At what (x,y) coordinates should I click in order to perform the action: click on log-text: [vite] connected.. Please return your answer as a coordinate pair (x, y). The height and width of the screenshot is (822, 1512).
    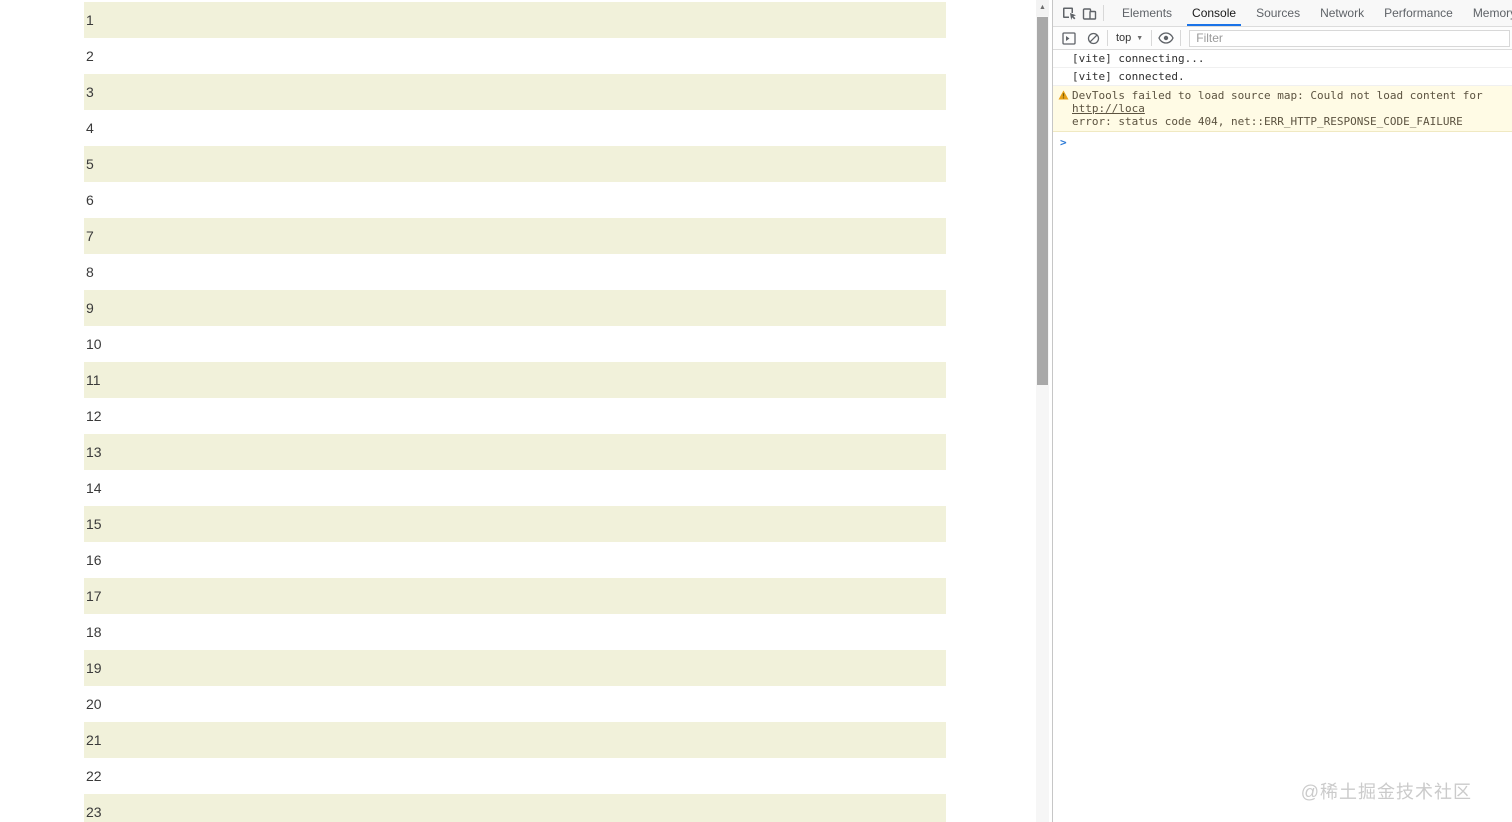
    Looking at the image, I should click on (1128, 76).